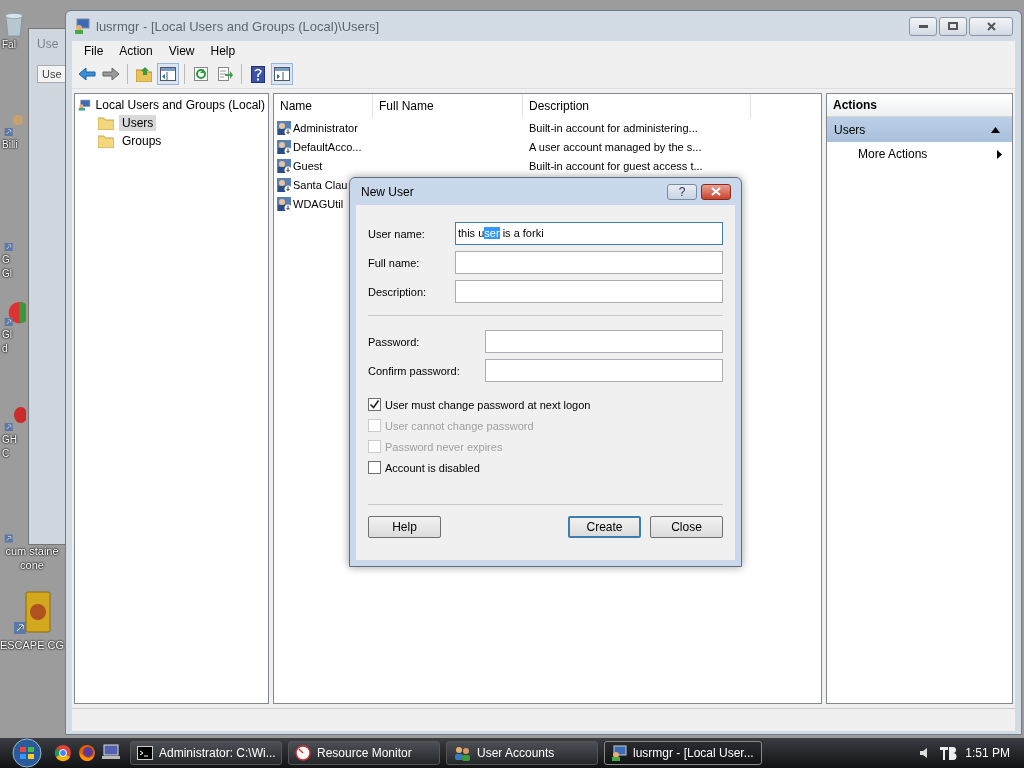 This screenshot has height=768, width=1024. What do you see at coordinates (32, 565) in the screenshot?
I see `desktop-icon-label: cone` at bounding box center [32, 565].